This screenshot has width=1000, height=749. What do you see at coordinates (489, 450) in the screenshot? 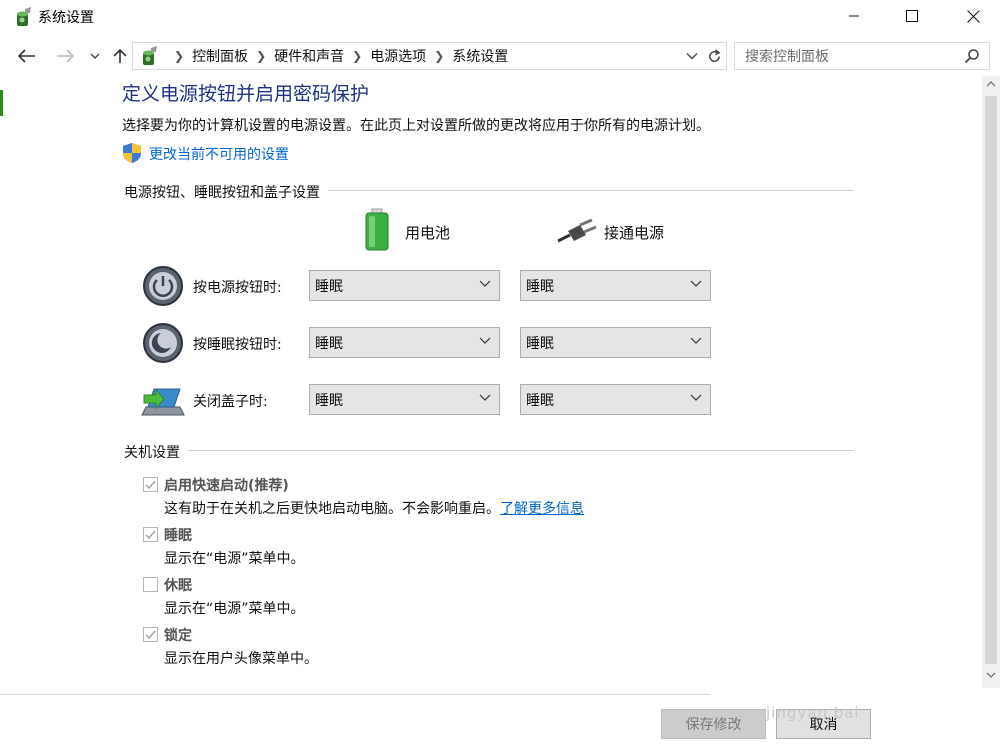
I see `section-divider` at bounding box center [489, 450].